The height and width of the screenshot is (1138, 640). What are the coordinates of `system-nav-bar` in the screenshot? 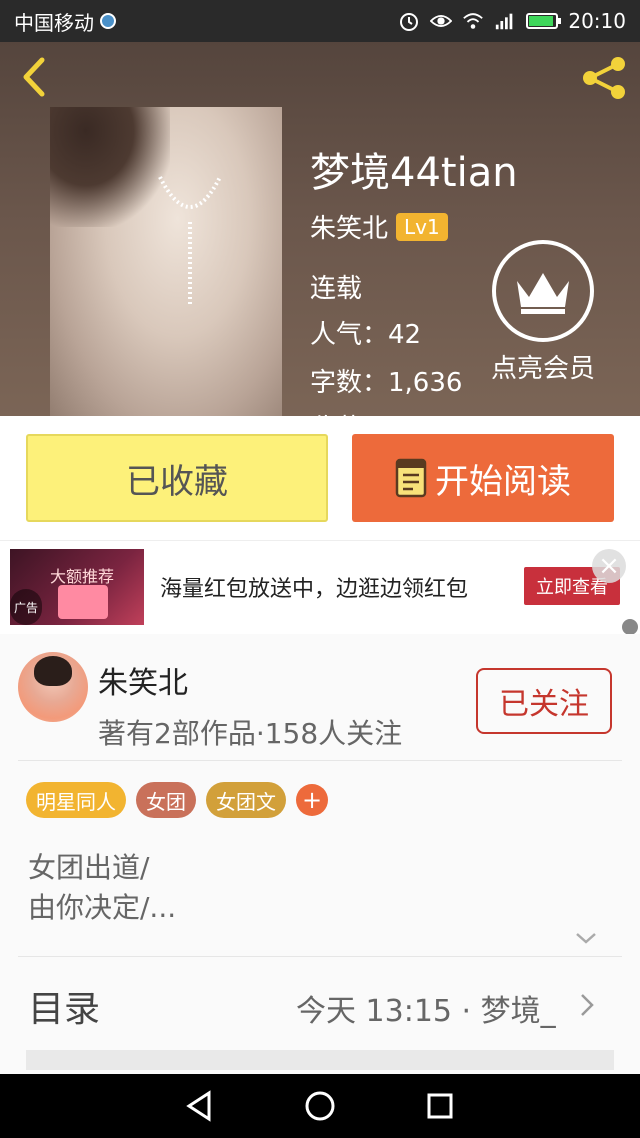 It's located at (320, 1106).